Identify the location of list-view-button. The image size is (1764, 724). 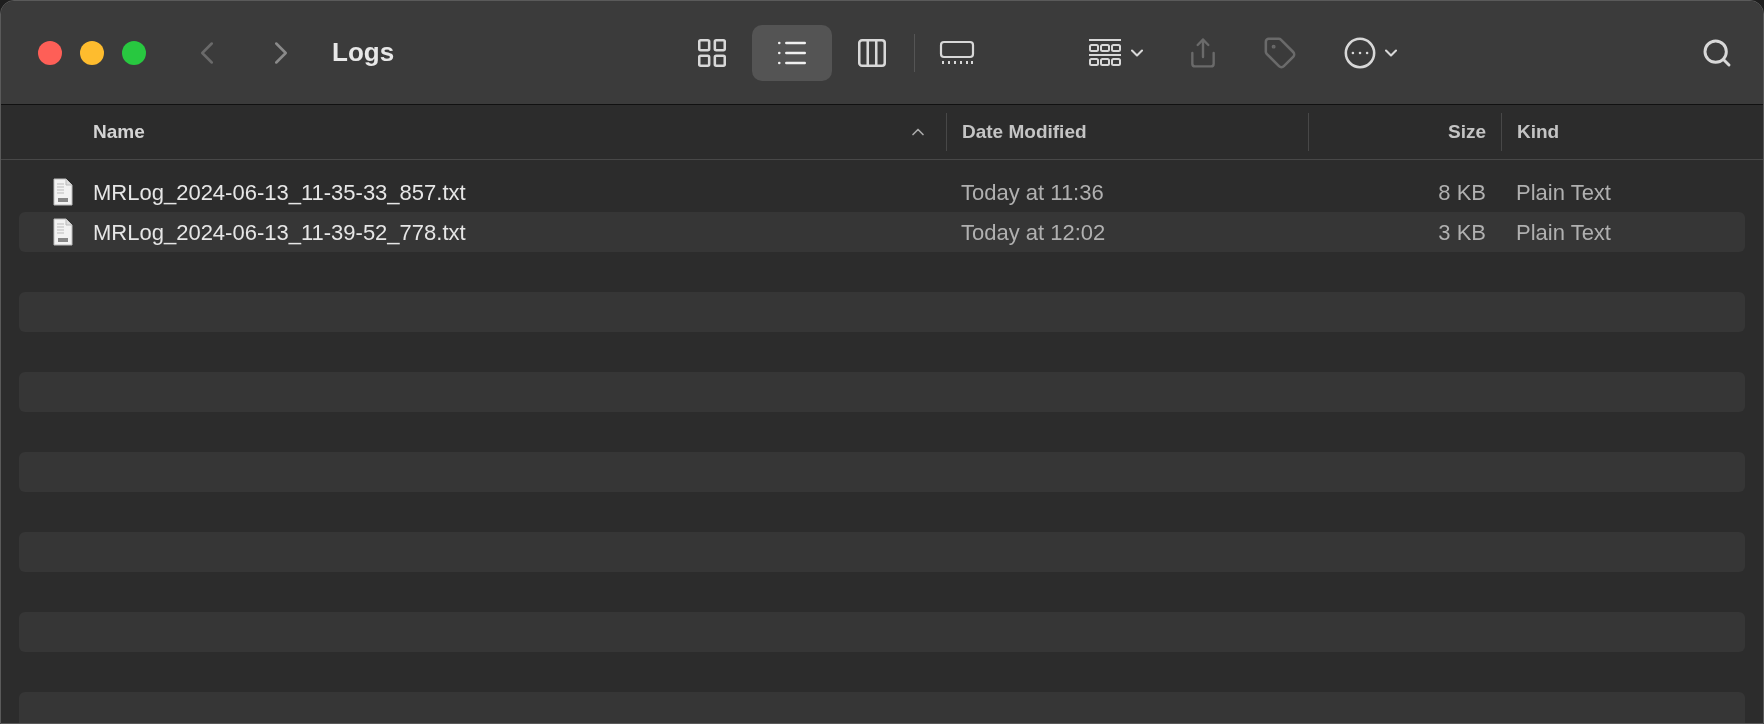
(792, 52).